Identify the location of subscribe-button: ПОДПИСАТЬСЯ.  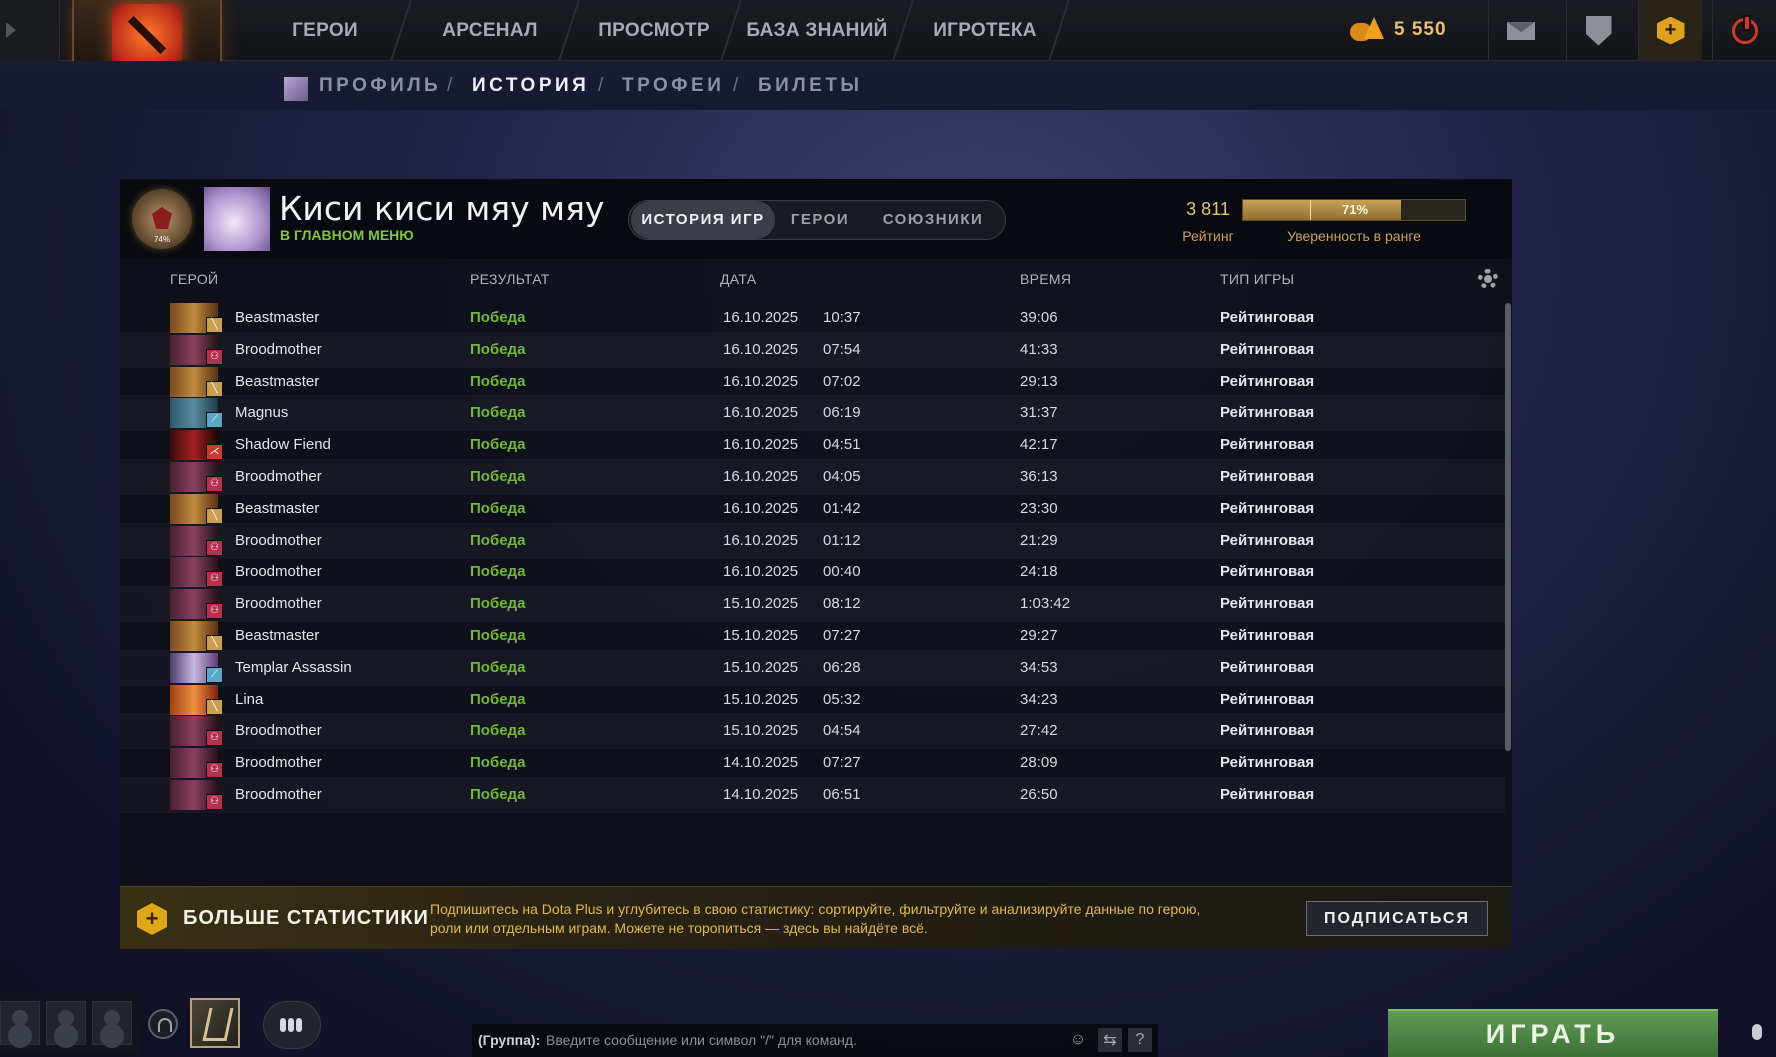
(1397, 918).